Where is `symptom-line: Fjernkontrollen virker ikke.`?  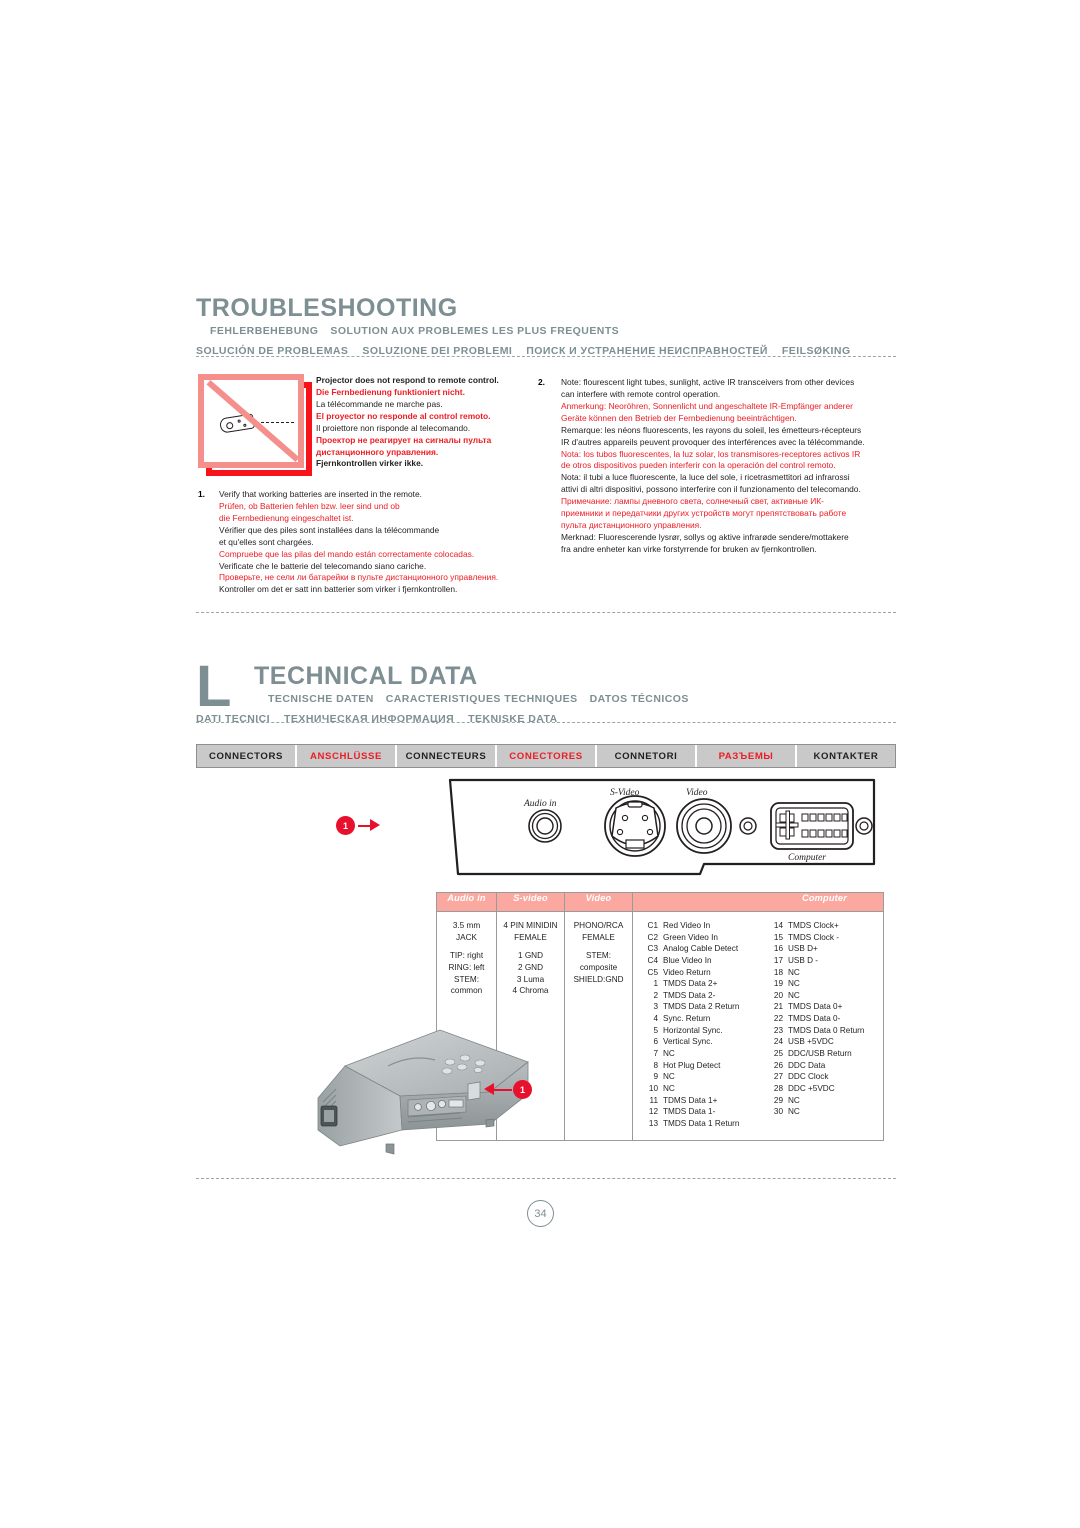 symptom-line: Fjernkontrollen virker ikke. is located at coordinates (370, 463).